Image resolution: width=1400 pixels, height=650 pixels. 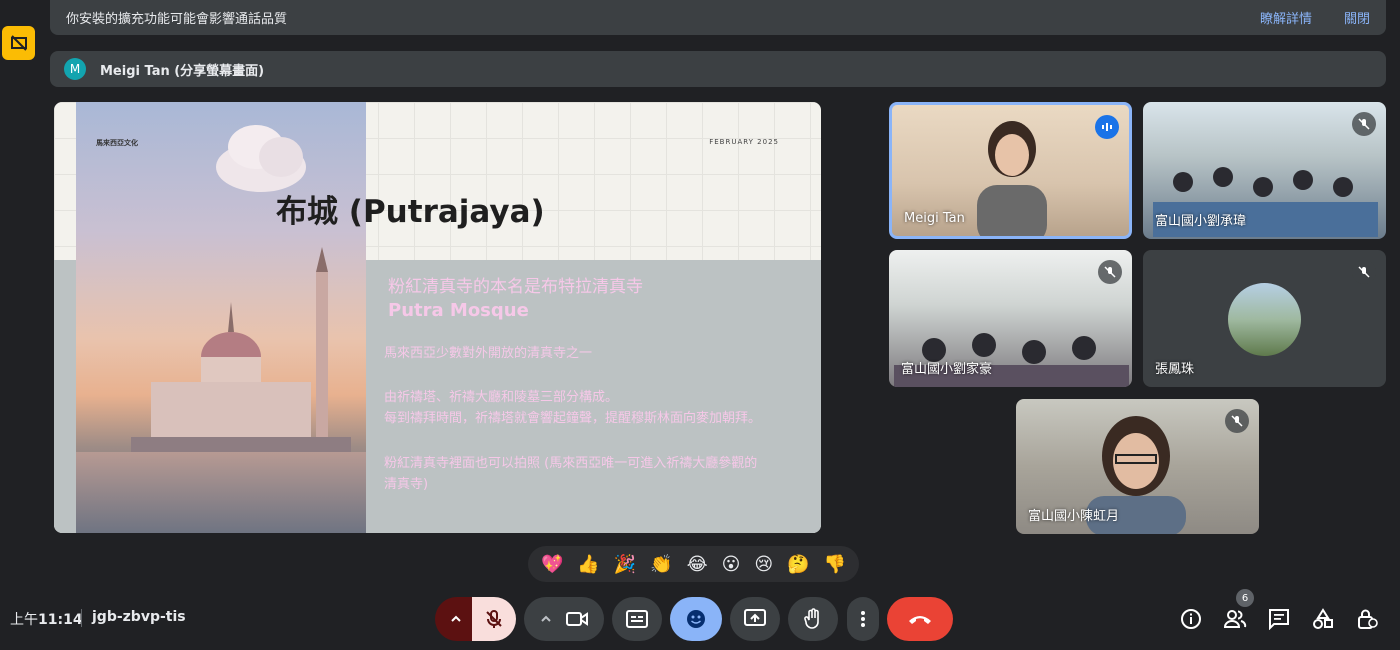 What do you see at coordinates (718, 17) in the screenshot?
I see `extension-warning-bar: 你安裝的擴充功能可能會影響通話品質 瞭解詳情 關閉` at bounding box center [718, 17].